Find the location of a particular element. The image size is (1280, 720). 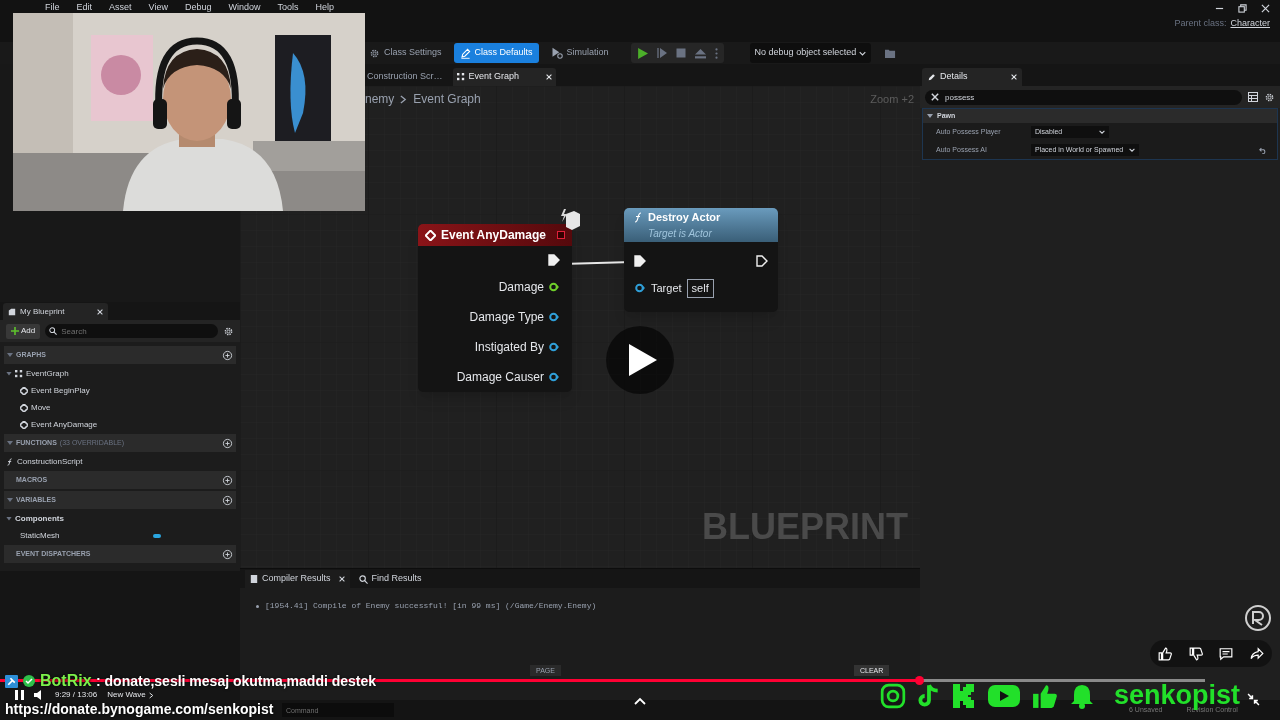

menu-item: Tools is located at coordinates (288, 7).